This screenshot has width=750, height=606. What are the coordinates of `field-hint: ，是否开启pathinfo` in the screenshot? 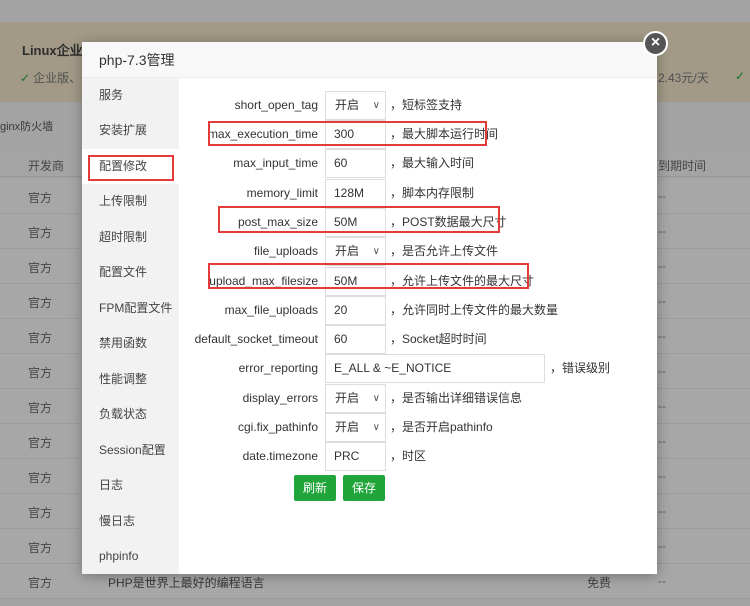 It's located at (441, 427).